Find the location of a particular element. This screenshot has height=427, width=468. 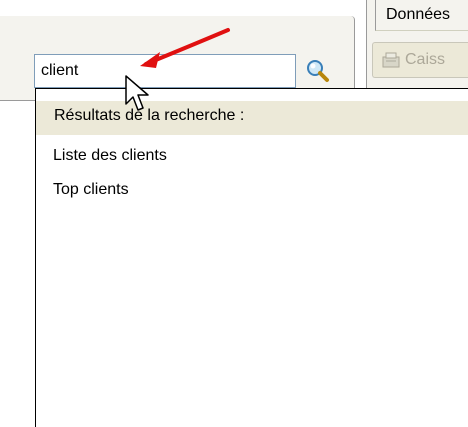

search-results-header: Résultats de la recherche : is located at coordinates (252, 118).